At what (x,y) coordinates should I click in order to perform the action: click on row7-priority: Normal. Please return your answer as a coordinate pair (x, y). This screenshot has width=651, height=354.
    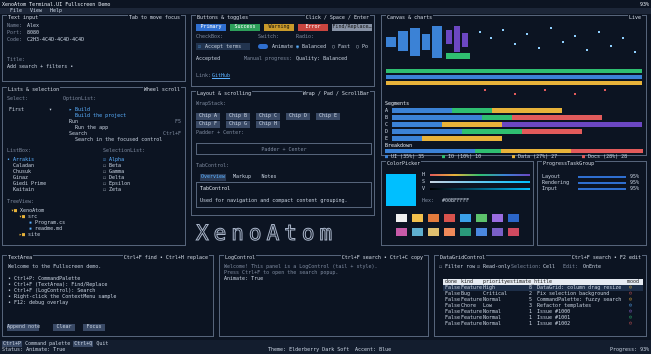
    Looking at the image, I should click on (492, 324).